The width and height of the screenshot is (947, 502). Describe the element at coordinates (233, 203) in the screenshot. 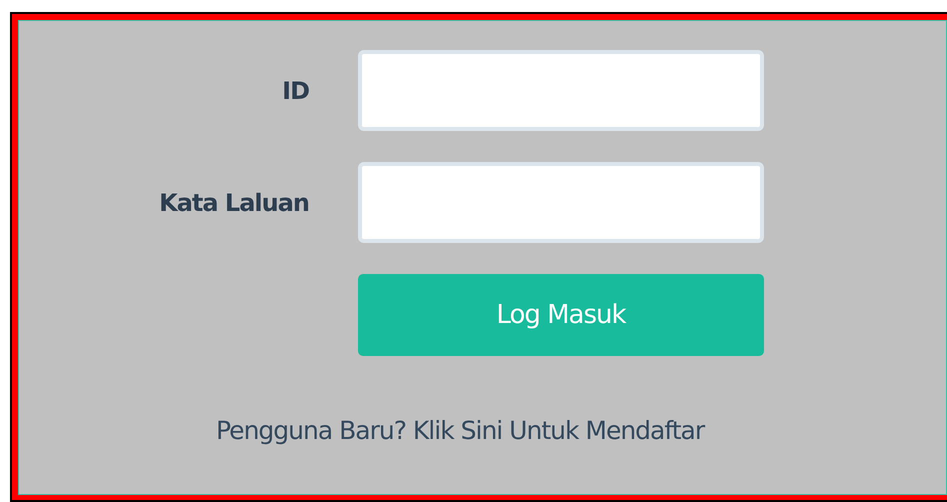

I see `field-label: Kata Laluan` at that location.